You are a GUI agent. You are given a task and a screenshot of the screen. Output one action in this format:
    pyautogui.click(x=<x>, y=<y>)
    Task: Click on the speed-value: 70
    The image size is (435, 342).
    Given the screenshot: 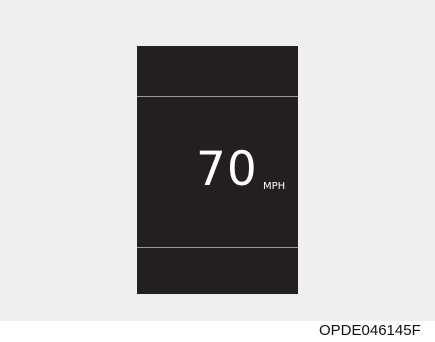 What is the action you would take?
    pyautogui.click(x=227, y=169)
    